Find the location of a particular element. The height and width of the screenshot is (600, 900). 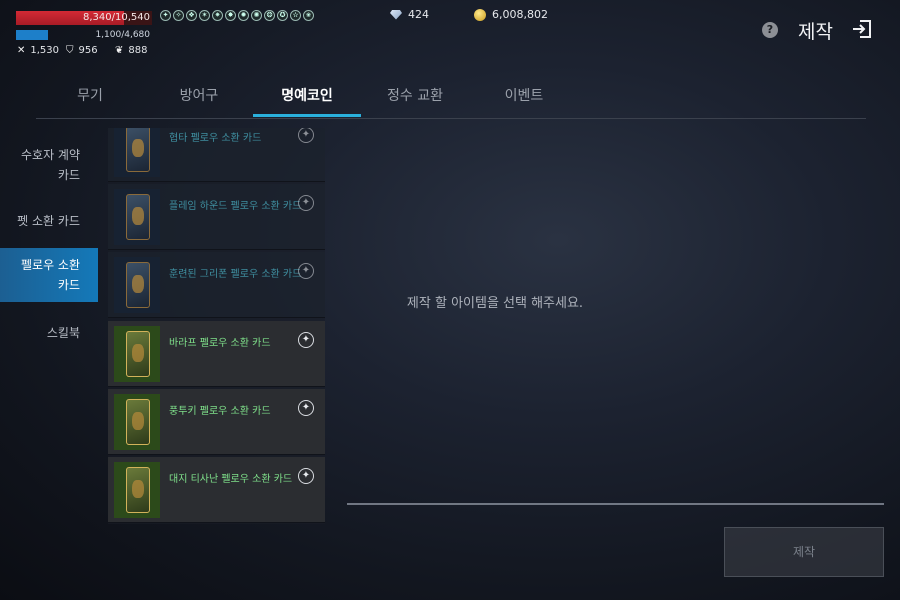

list-item: 풍투키 펠로우 소환 카드 ✦ is located at coordinates (216, 422).